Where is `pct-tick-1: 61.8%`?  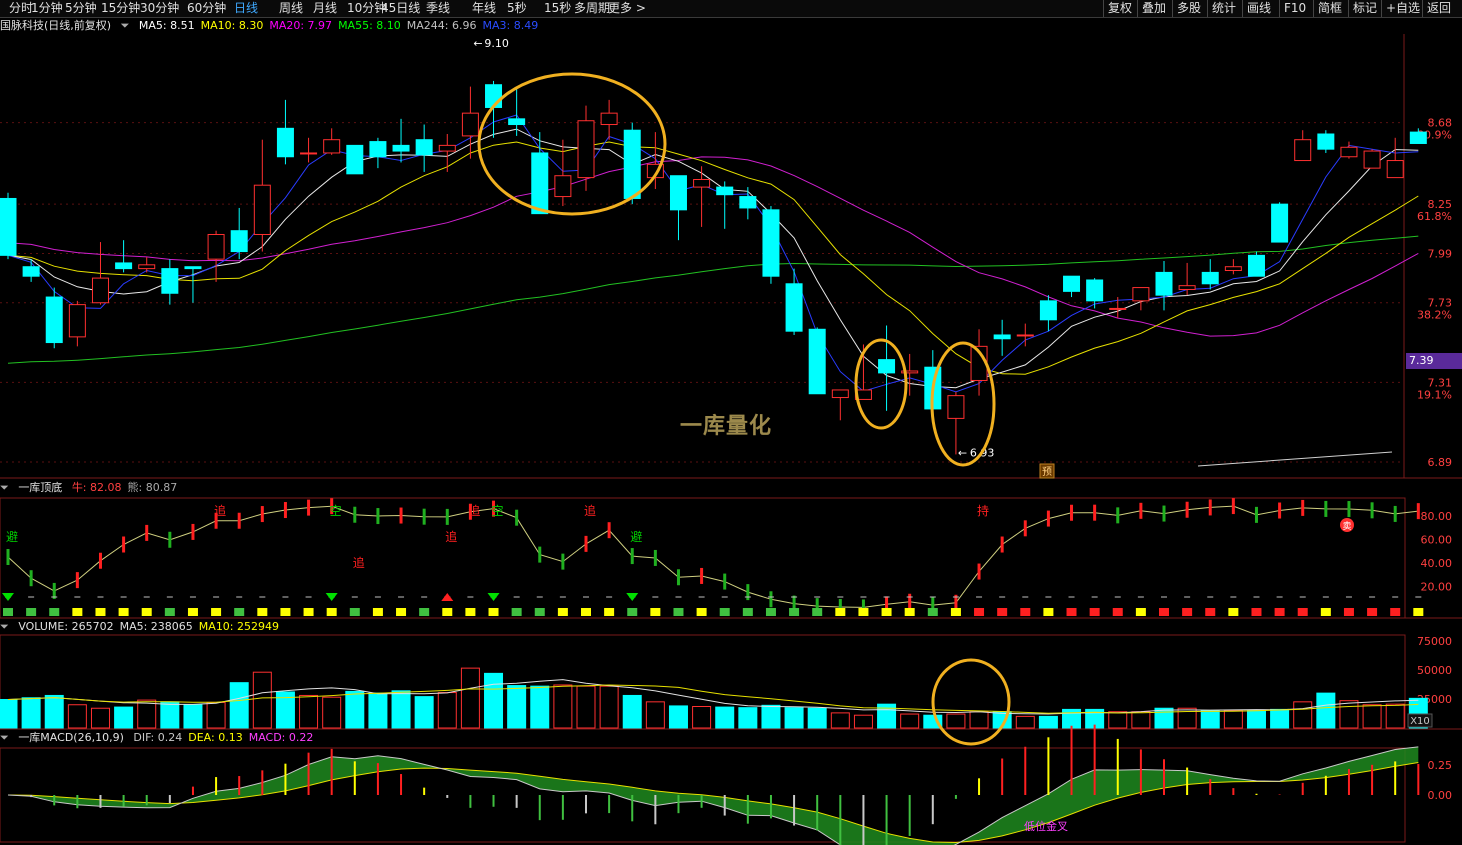
pct-tick-1: 61.8% is located at coordinates (1434, 216).